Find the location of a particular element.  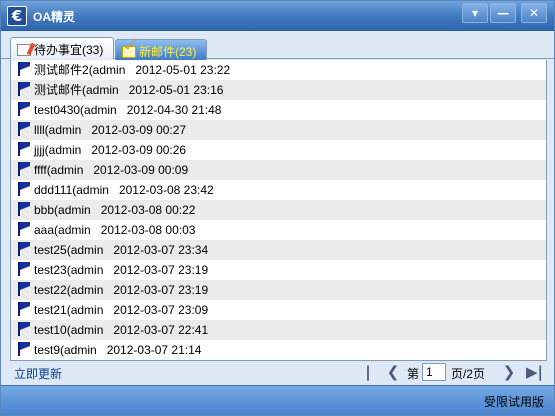

mail-row: test23(admin 2012-03-07 23:19 is located at coordinates (278, 270).